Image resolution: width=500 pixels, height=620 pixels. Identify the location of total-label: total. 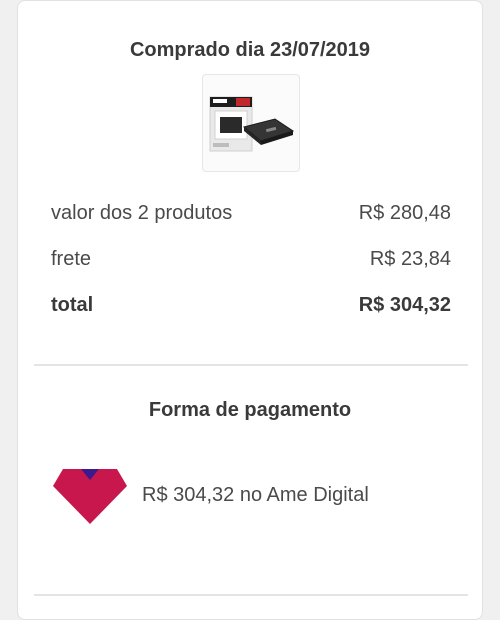
(72, 304).